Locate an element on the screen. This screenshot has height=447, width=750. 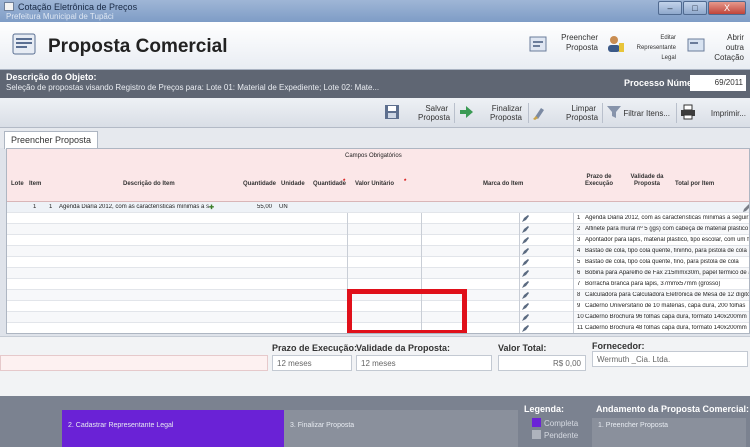
row-index: 6 is located at coordinates (579, 273).